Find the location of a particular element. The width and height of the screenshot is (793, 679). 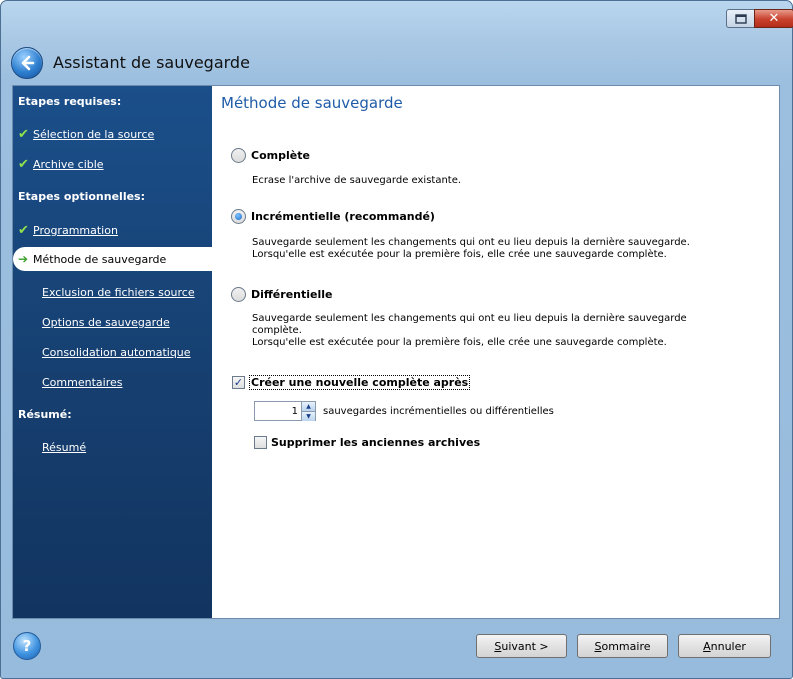

sidebar-item-auto-consolidation: Consolidation automatique is located at coordinates (116, 352).